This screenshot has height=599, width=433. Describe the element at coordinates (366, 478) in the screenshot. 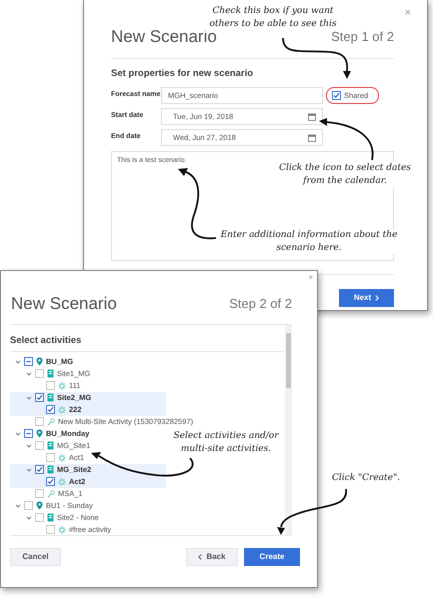

I see `callout-text: Click "Create".` at that location.